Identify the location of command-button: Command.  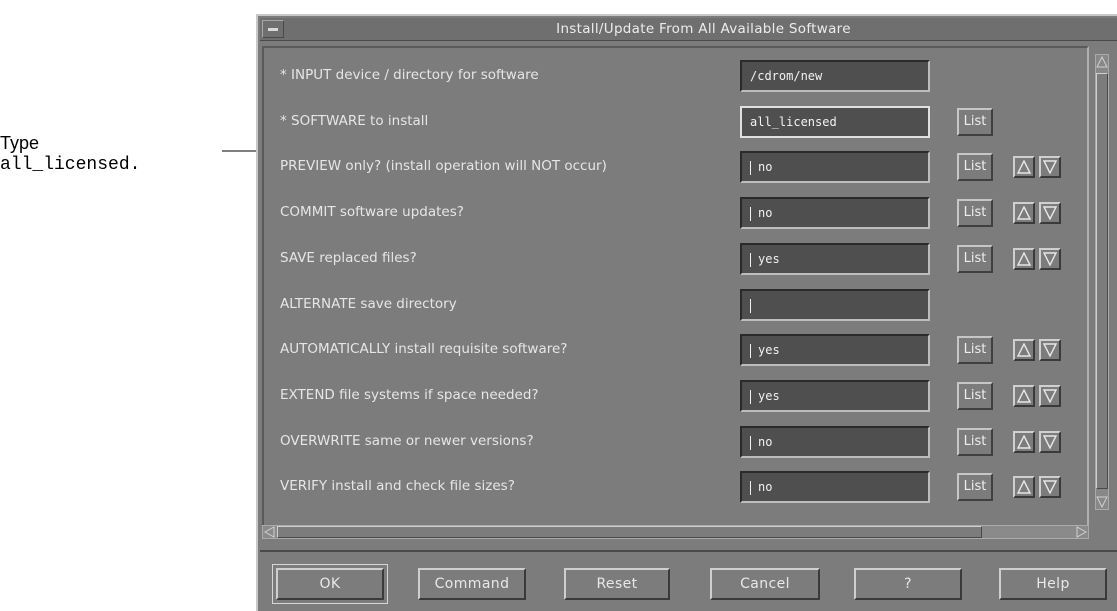
(472, 584).